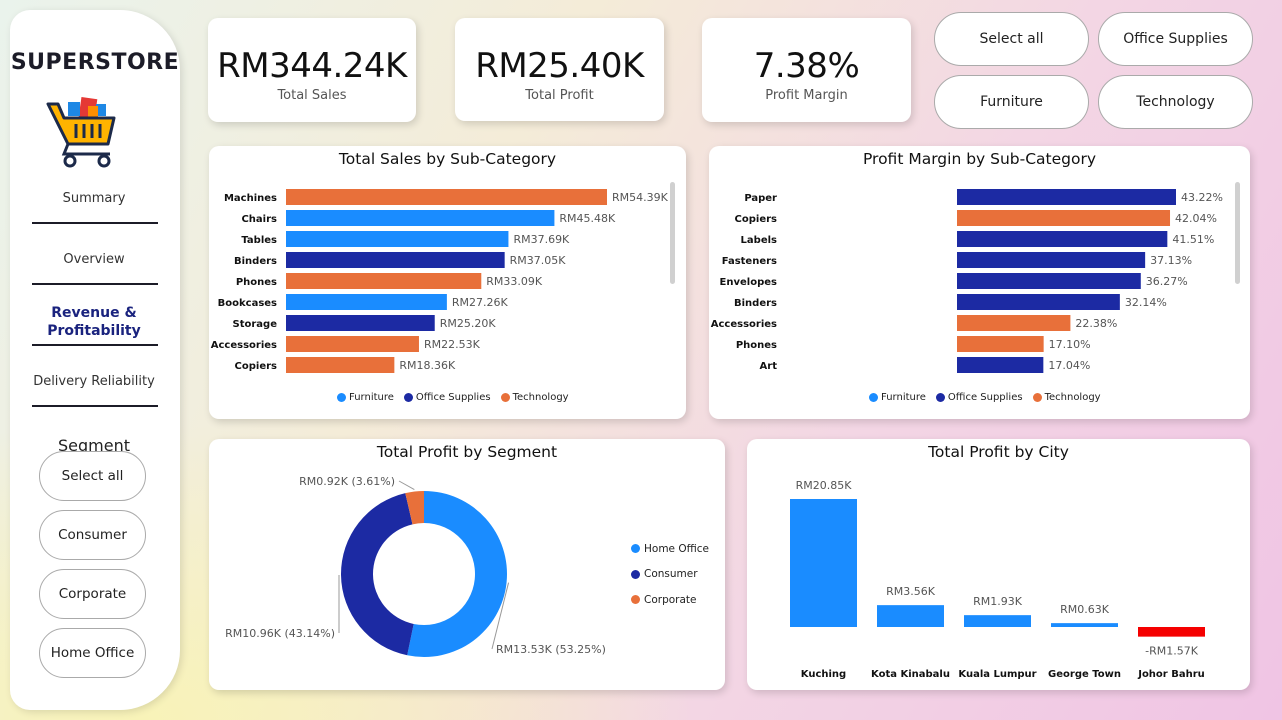 This screenshot has height=720, width=1282. I want to click on data-label: RM20.85K, so click(824, 485).